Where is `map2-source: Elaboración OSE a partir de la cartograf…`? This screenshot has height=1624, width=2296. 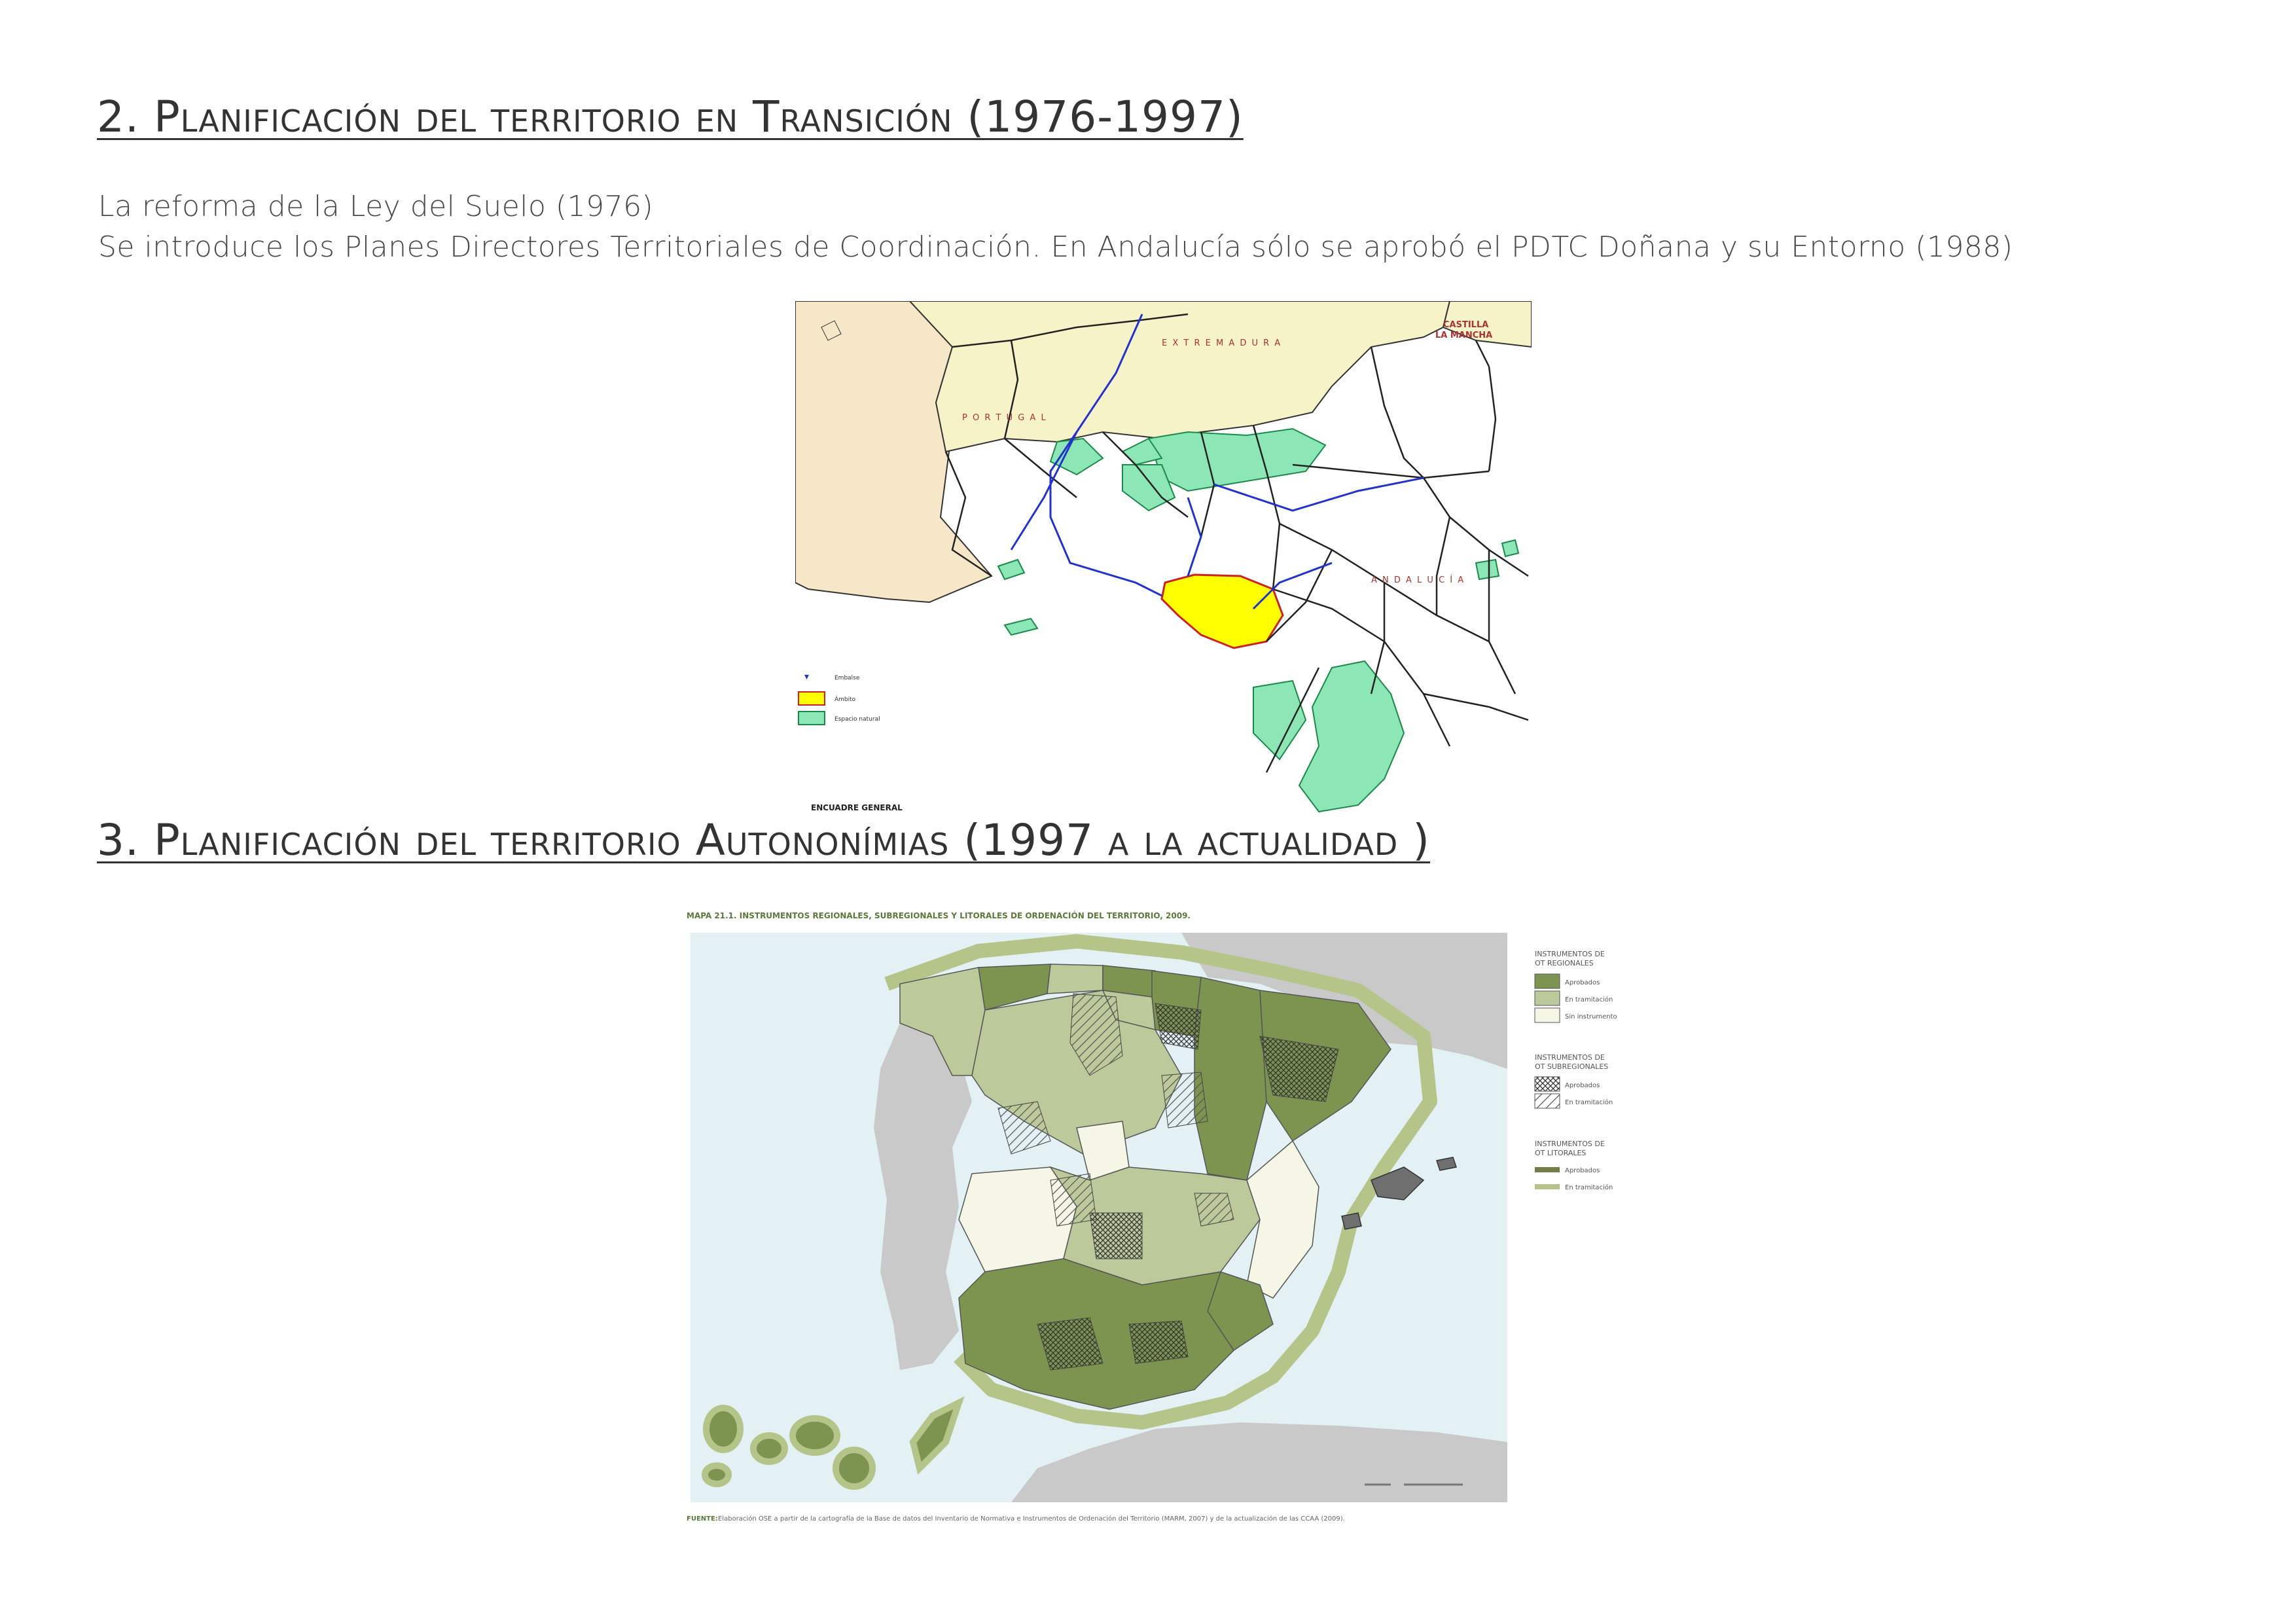 map2-source: Elaboración OSE a partir de la cartograf… is located at coordinates (1031, 1519).